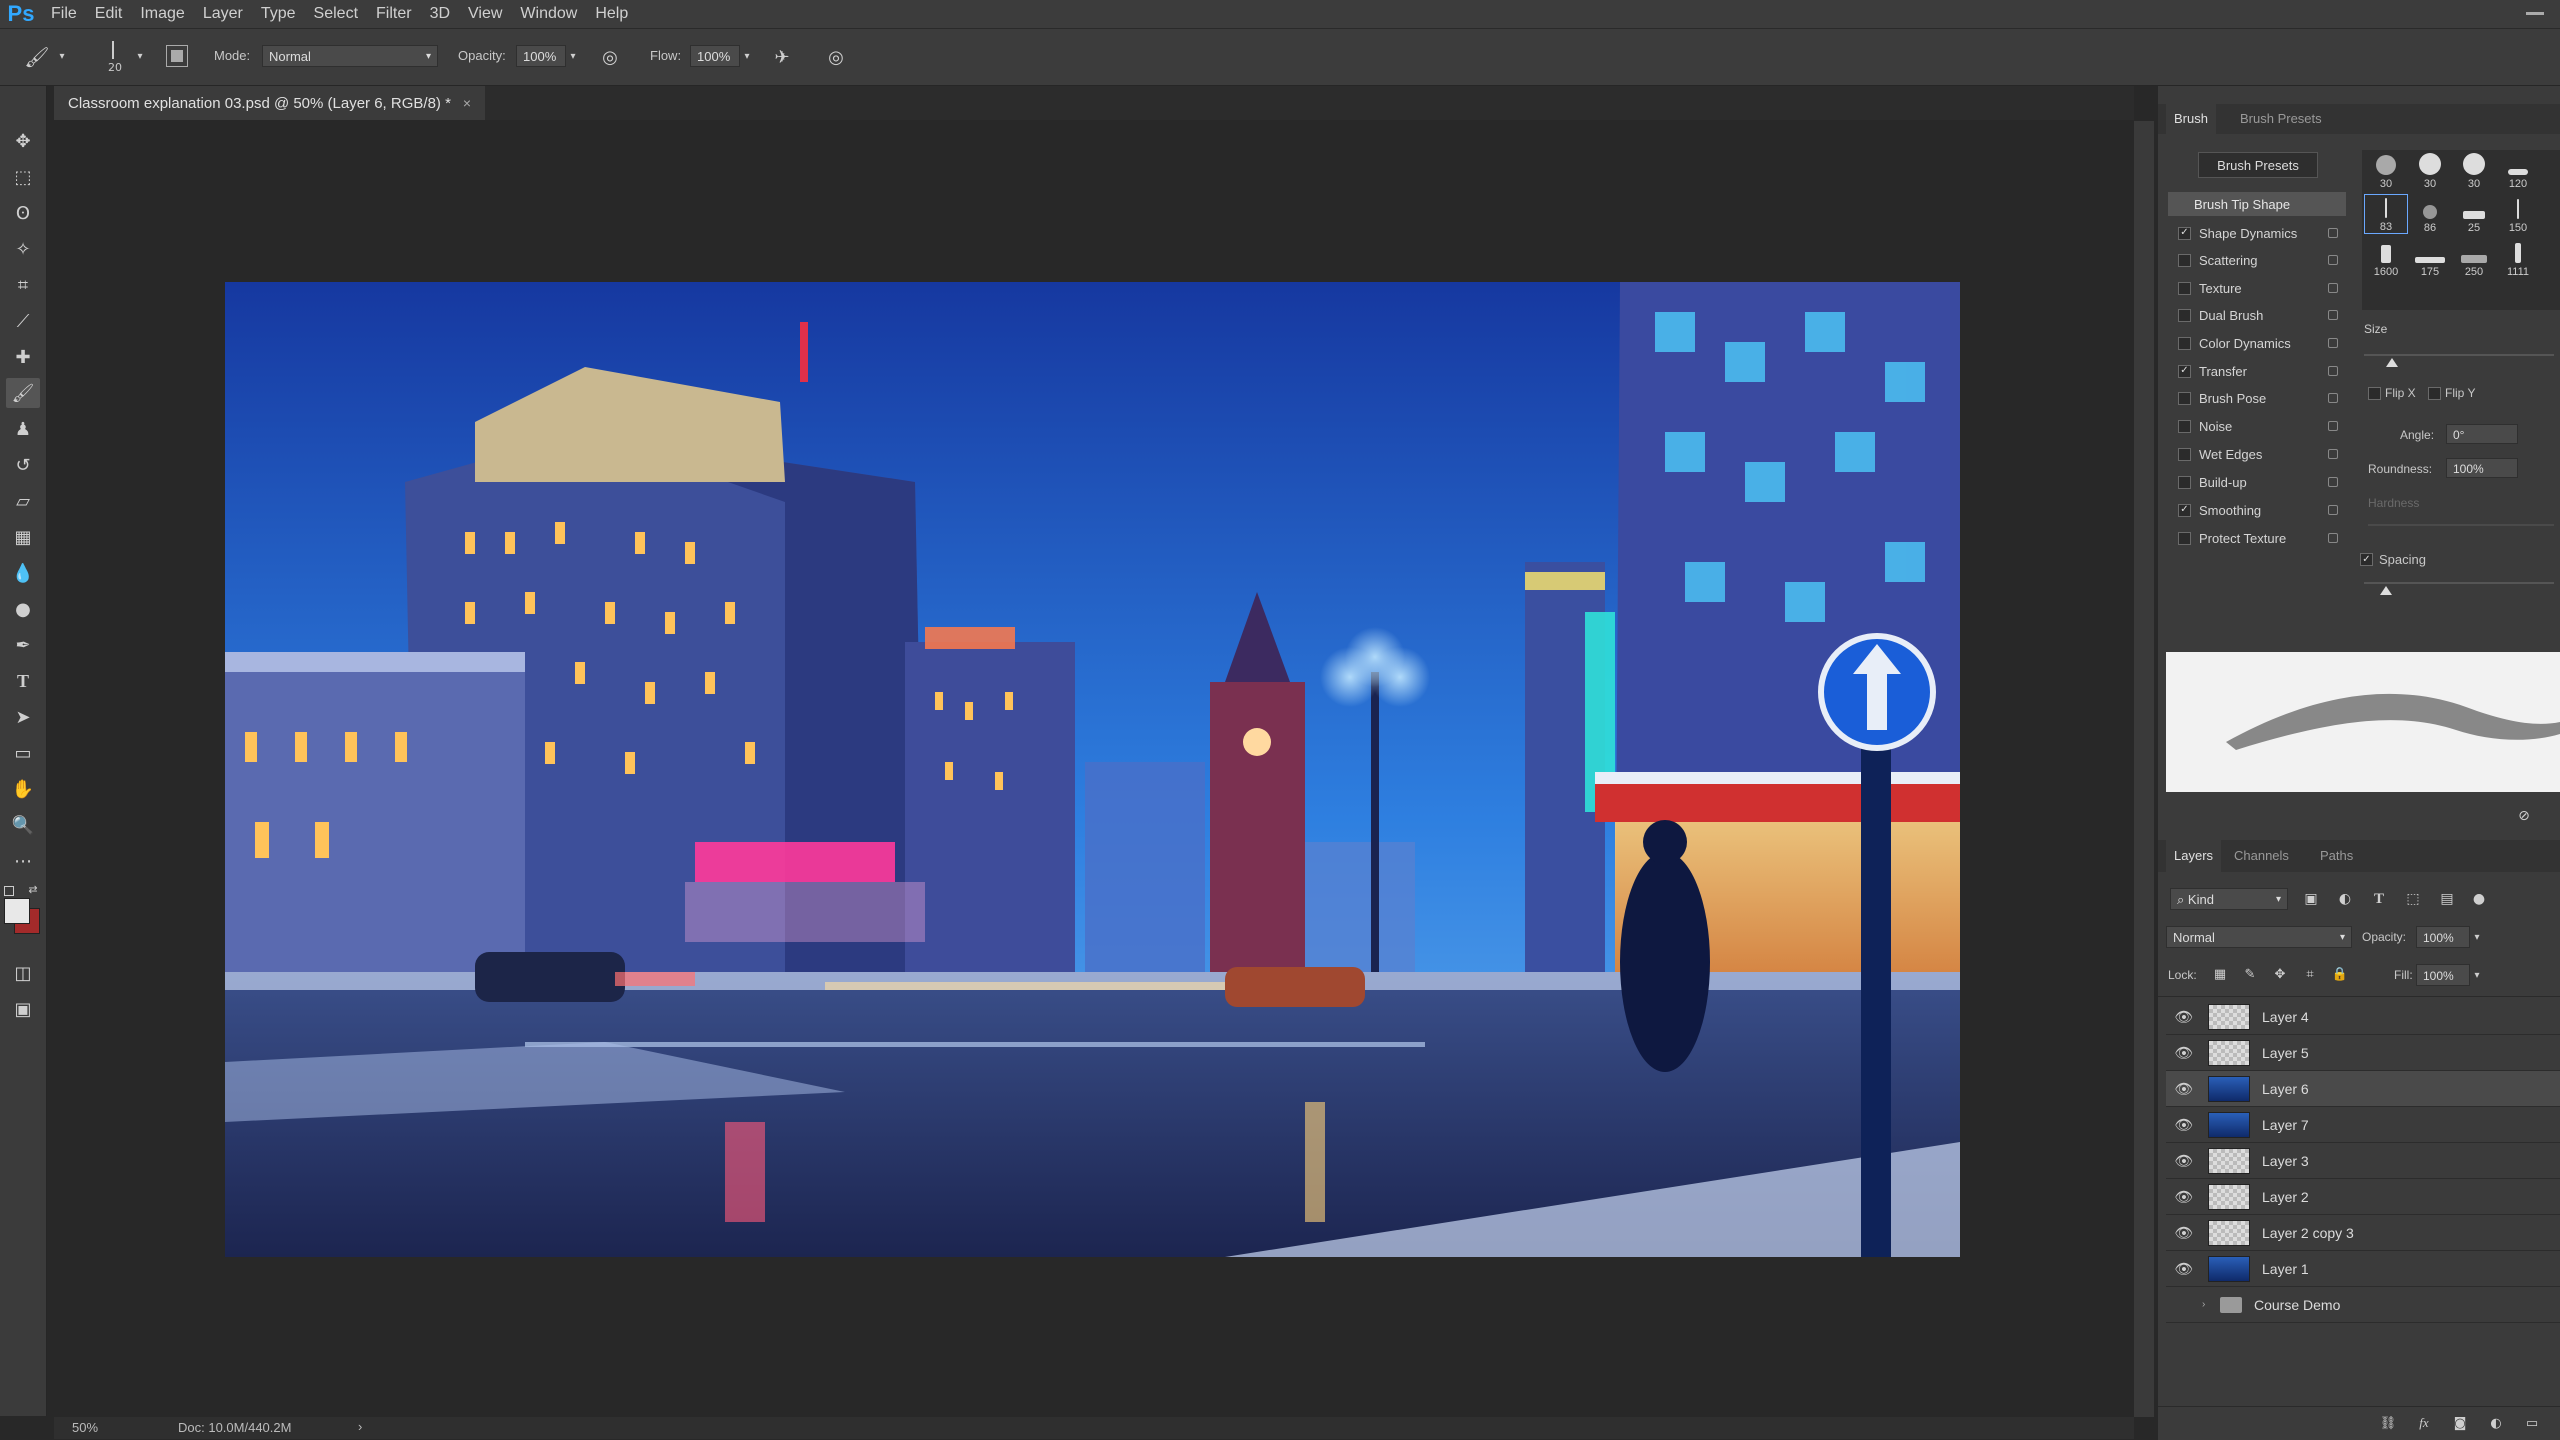 The height and width of the screenshot is (1440, 2560). What do you see at coordinates (2447, 899) in the screenshot?
I see `filter-smart-object-icon: ▤` at bounding box center [2447, 899].